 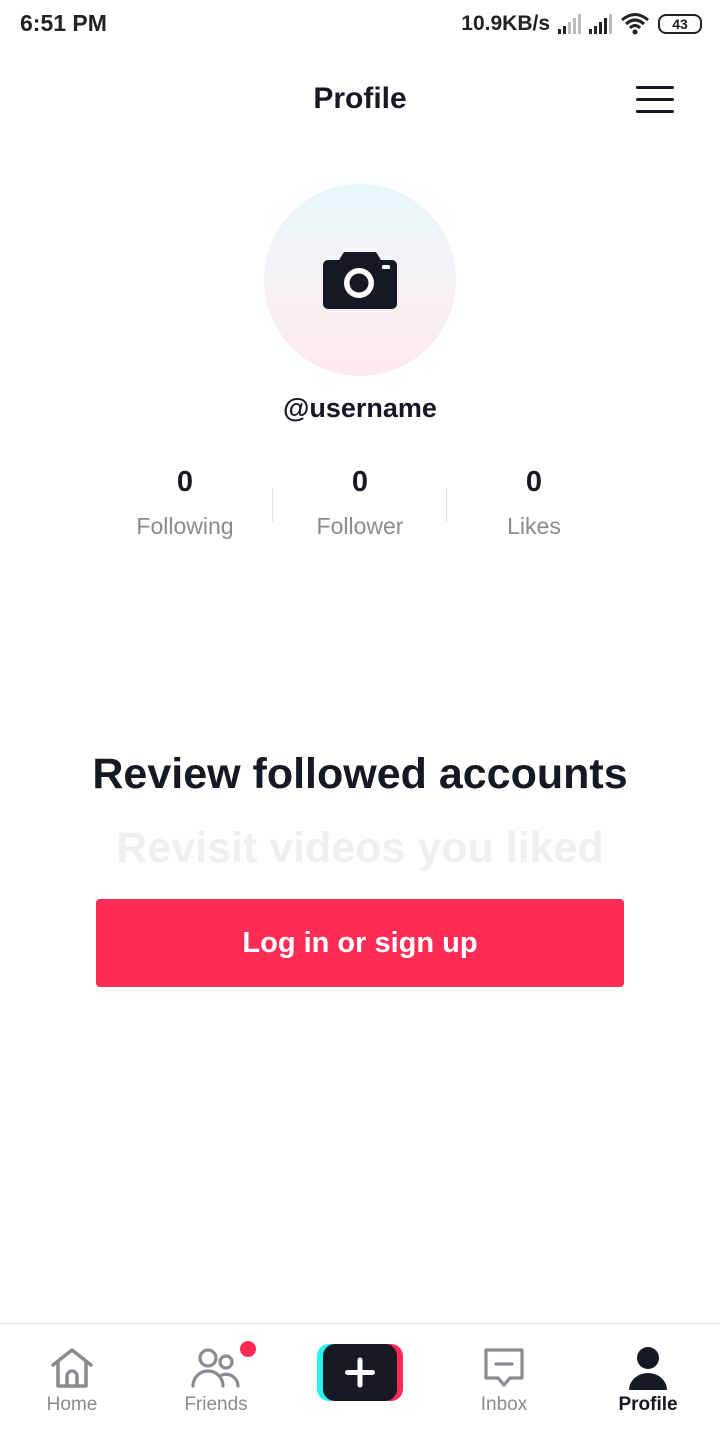 I want to click on stat-likes: 0 Likes, so click(x=534, y=503).